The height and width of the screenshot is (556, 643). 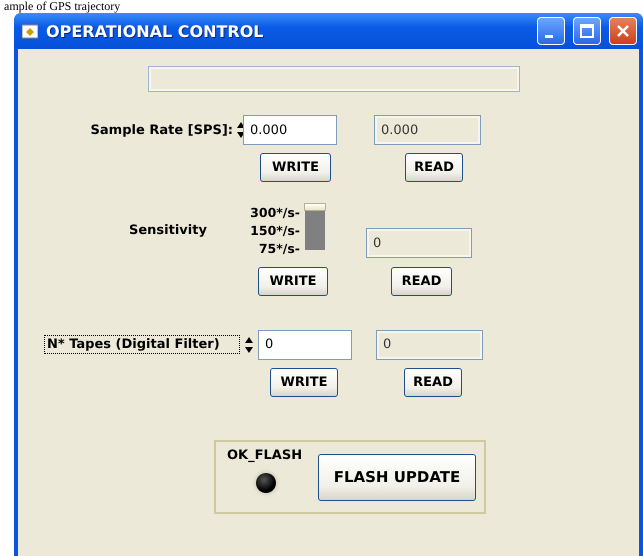 What do you see at coordinates (315, 207) in the screenshot?
I see `slider-thumb` at bounding box center [315, 207].